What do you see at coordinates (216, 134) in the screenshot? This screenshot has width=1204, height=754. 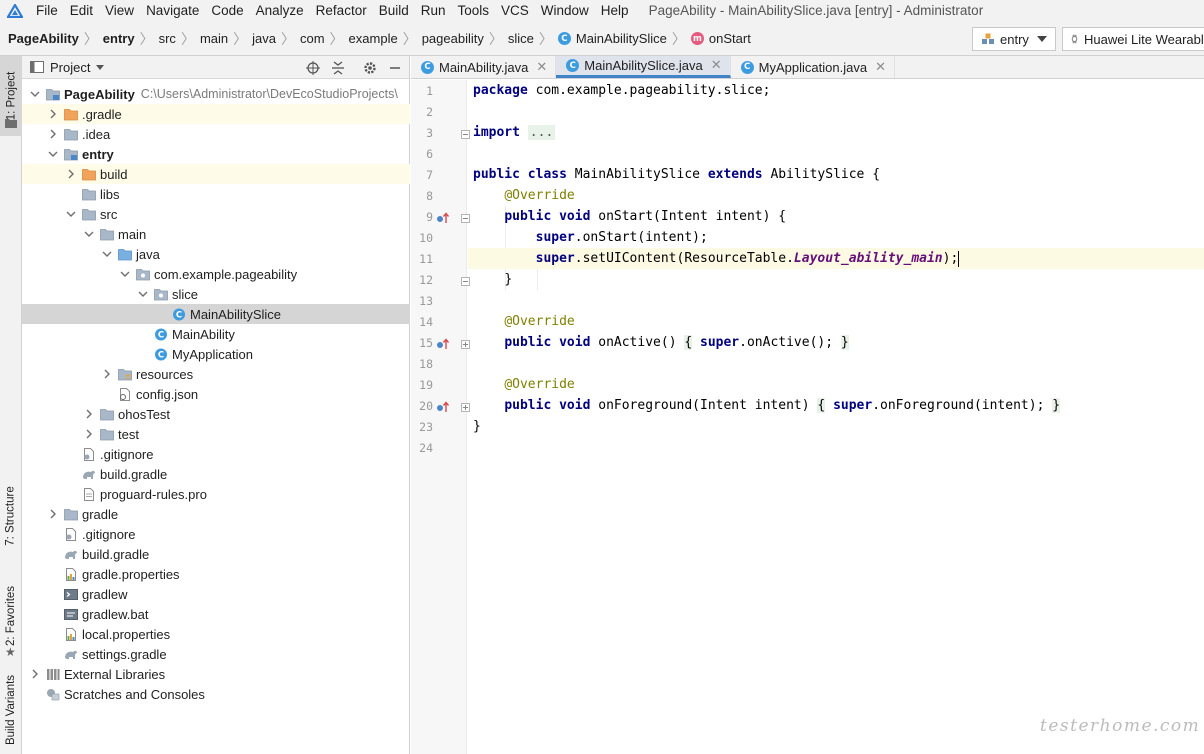 I see `tree-item: .idea` at bounding box center [216, 134].